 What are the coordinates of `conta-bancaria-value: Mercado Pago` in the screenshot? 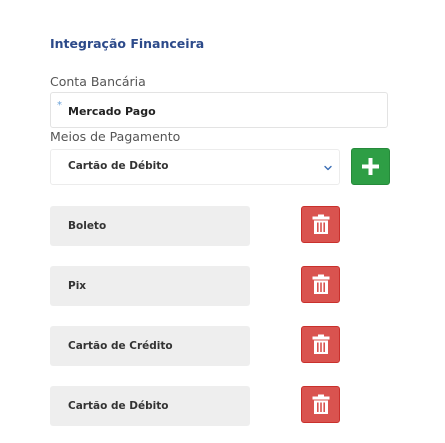 It's located at (112, 111).